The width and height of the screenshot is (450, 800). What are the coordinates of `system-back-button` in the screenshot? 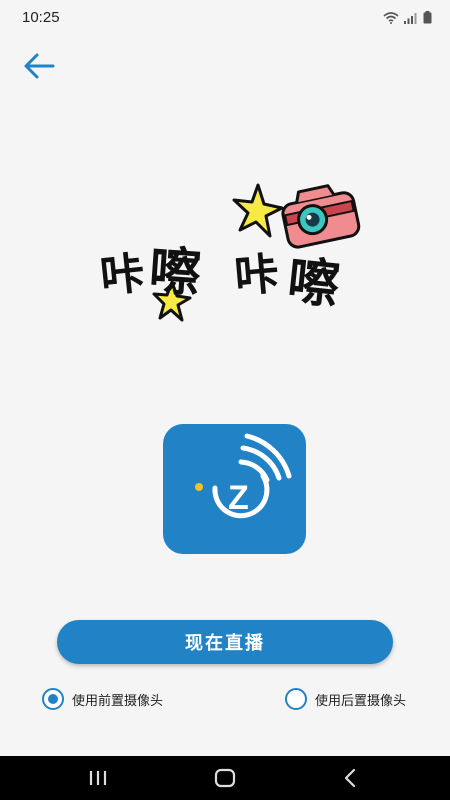 It's located at (350, 778).